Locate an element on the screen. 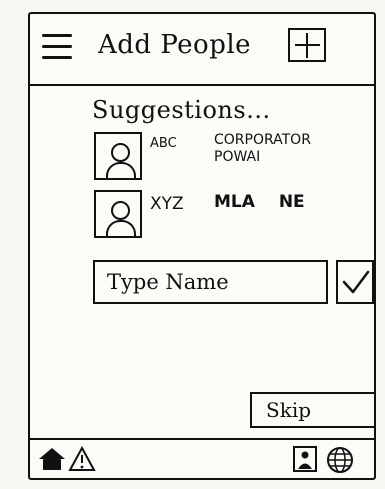 The height and width of the screenshot is (489, 385). person-role: CORPORATOR POWAI is located at coordinates (262, 148).